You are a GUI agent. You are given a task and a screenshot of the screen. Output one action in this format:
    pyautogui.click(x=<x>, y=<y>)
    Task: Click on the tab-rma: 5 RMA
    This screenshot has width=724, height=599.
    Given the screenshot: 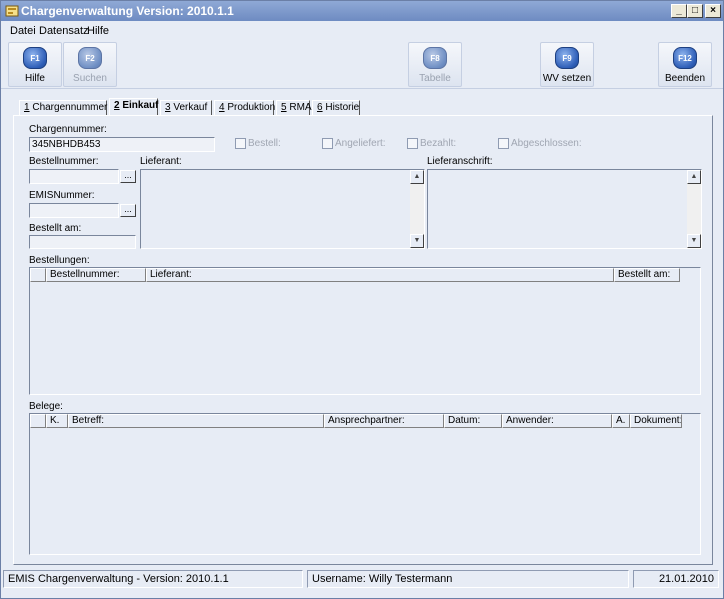 What is the action you would take?
    pyautogui.click(x=294, y=108)
    